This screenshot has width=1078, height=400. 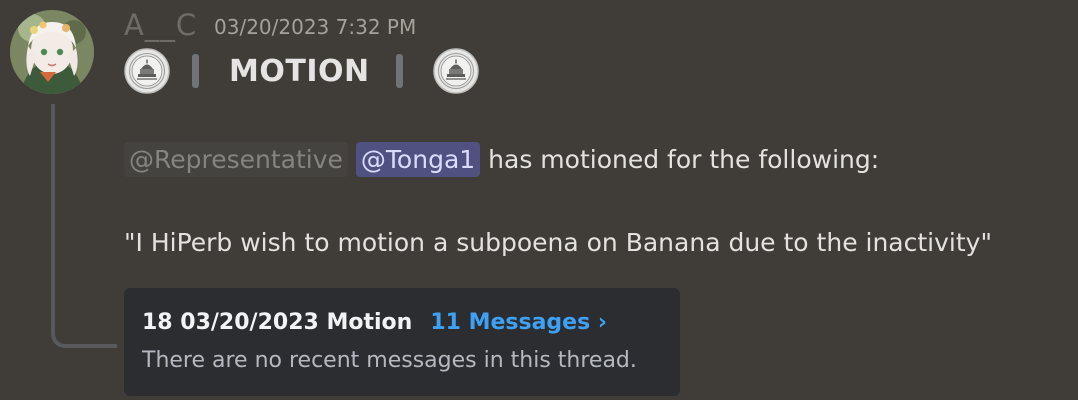 What do you see at coordinates (84, 226) in the screenshot?
I see `thread-connector-line` at bounding box center [84, 226].